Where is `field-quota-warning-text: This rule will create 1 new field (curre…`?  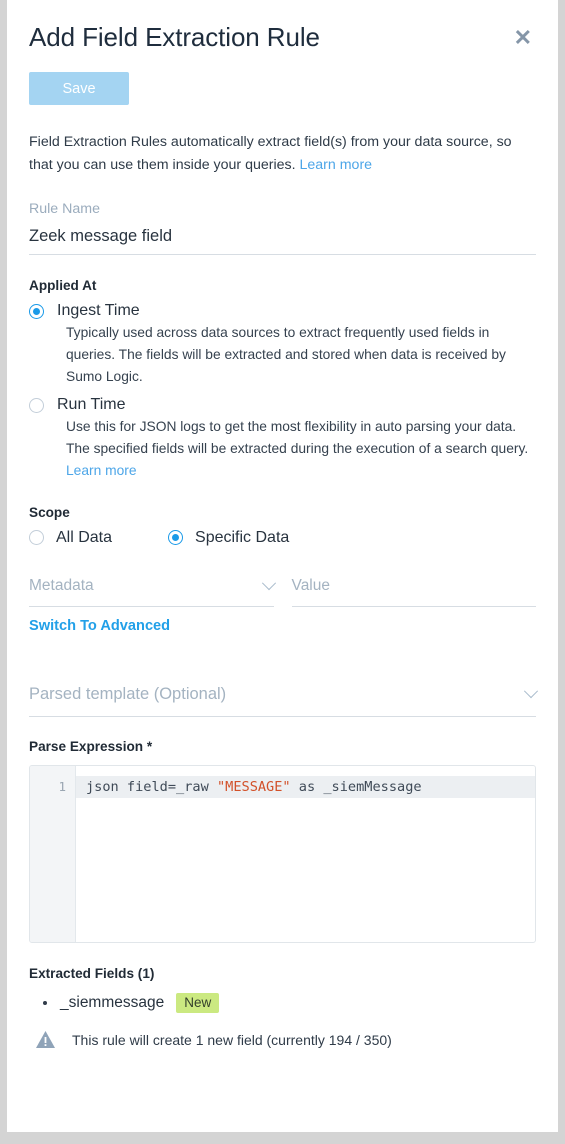
field-quota-warning-text: This rule will create 1 new field (curre… is located at coordinates (232, 1039).